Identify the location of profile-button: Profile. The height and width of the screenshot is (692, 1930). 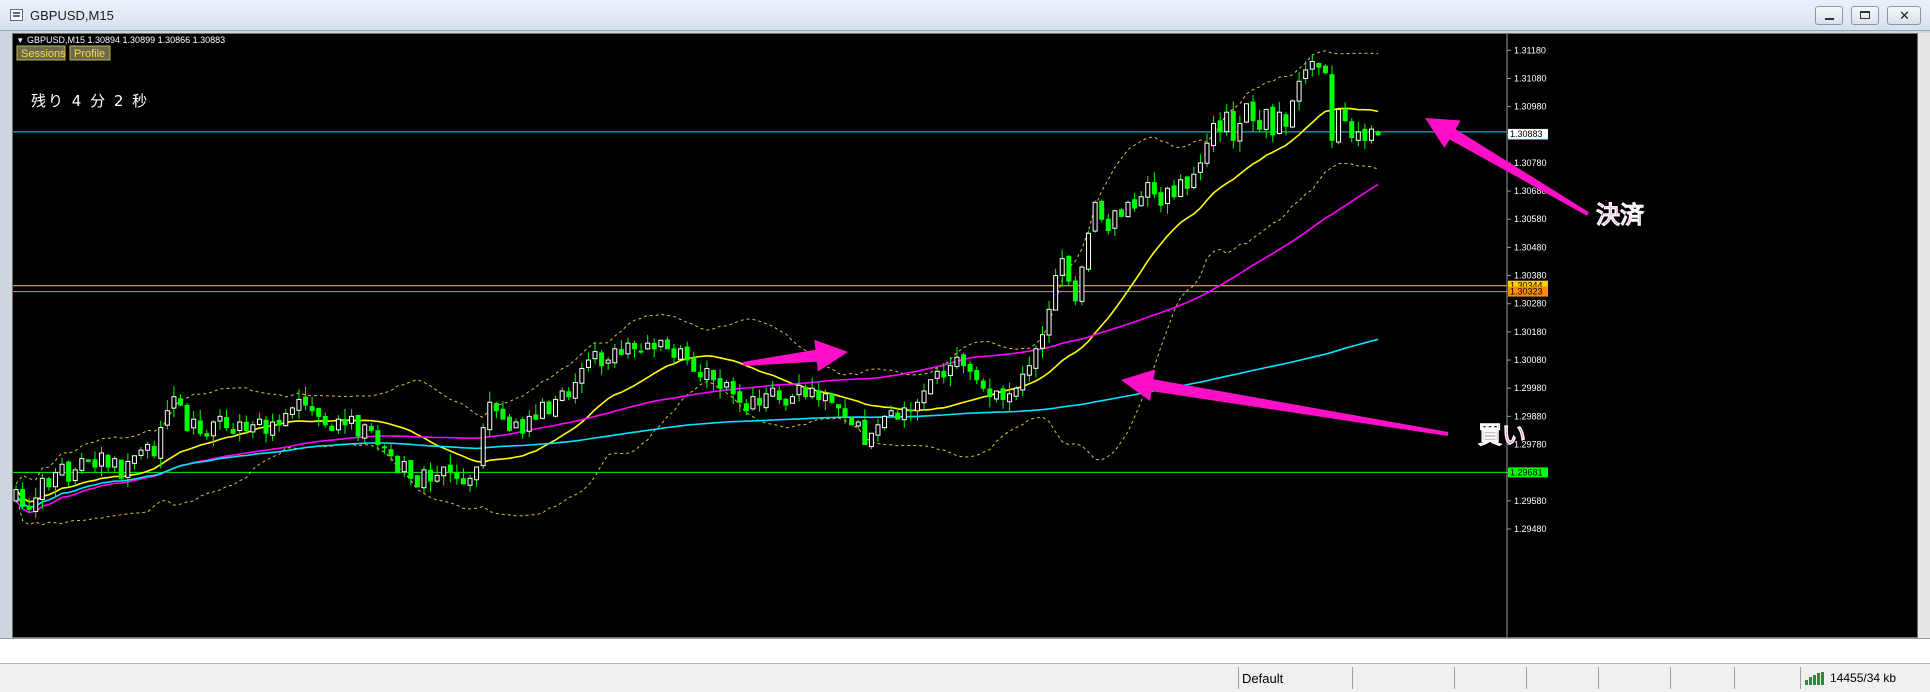
(90, 53).